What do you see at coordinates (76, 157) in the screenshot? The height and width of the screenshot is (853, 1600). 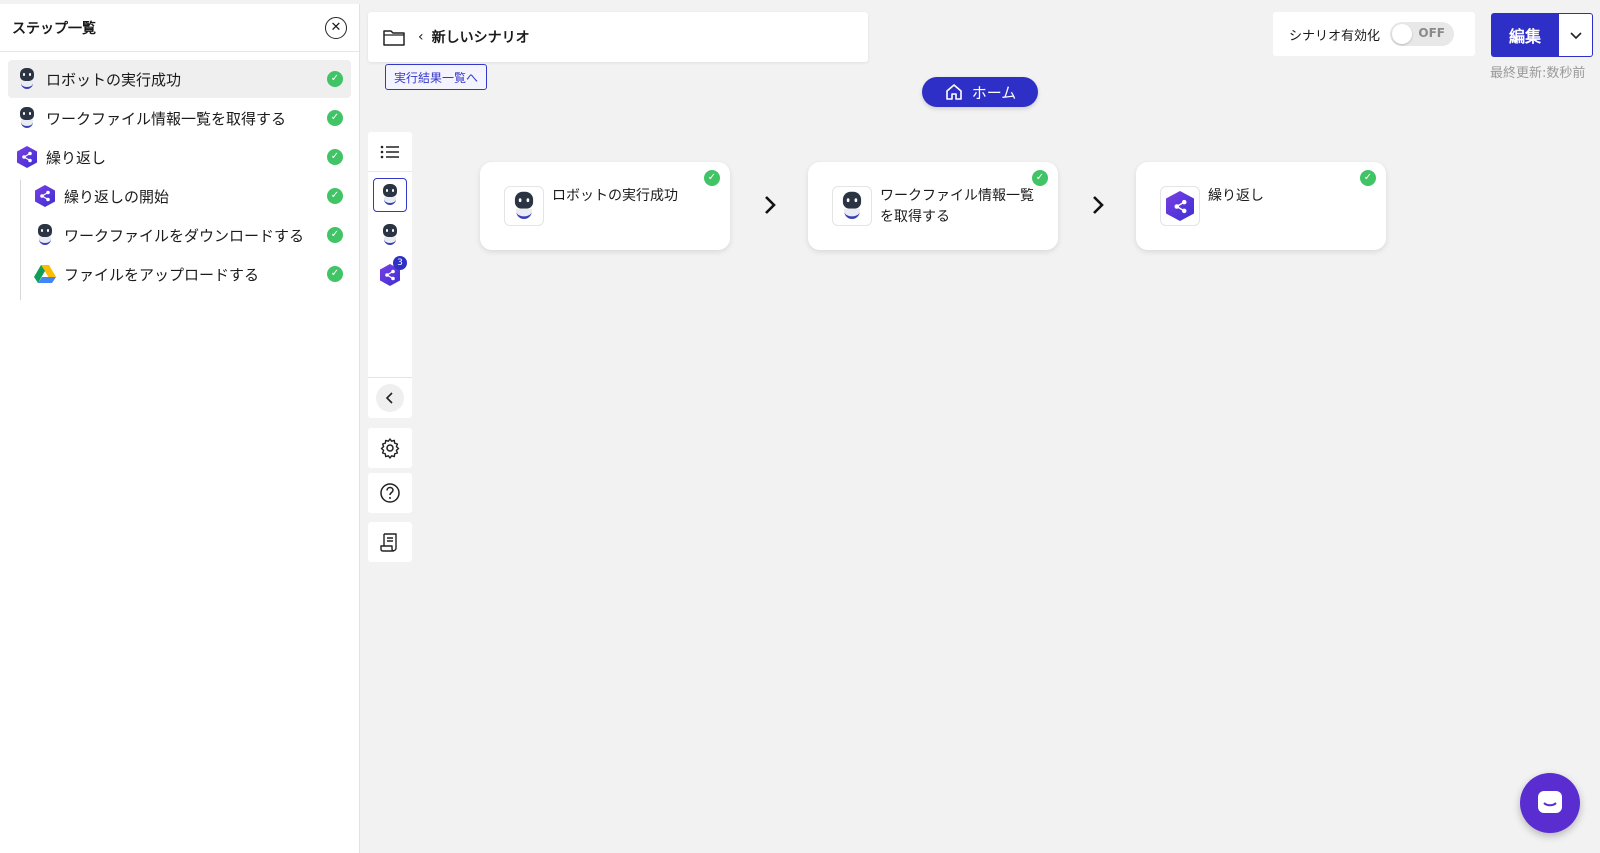 I see `step-item-label: 繰り返し` at bounding box center [76, 157].